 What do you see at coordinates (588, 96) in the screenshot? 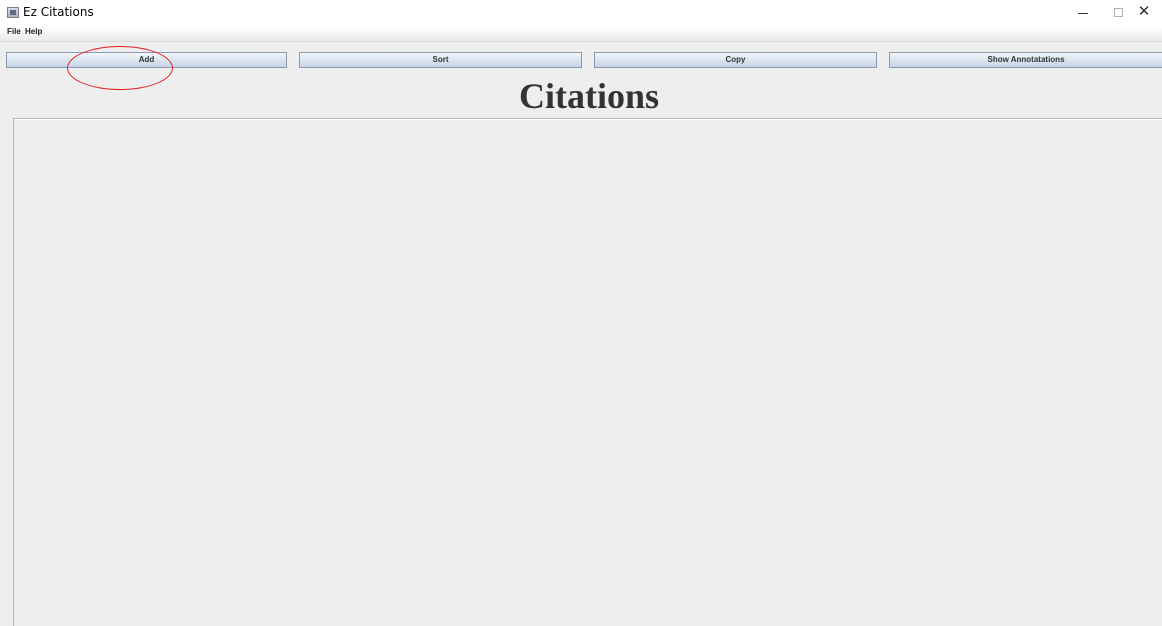
I see `page-title: Citations` at bounding box center [588, 96].